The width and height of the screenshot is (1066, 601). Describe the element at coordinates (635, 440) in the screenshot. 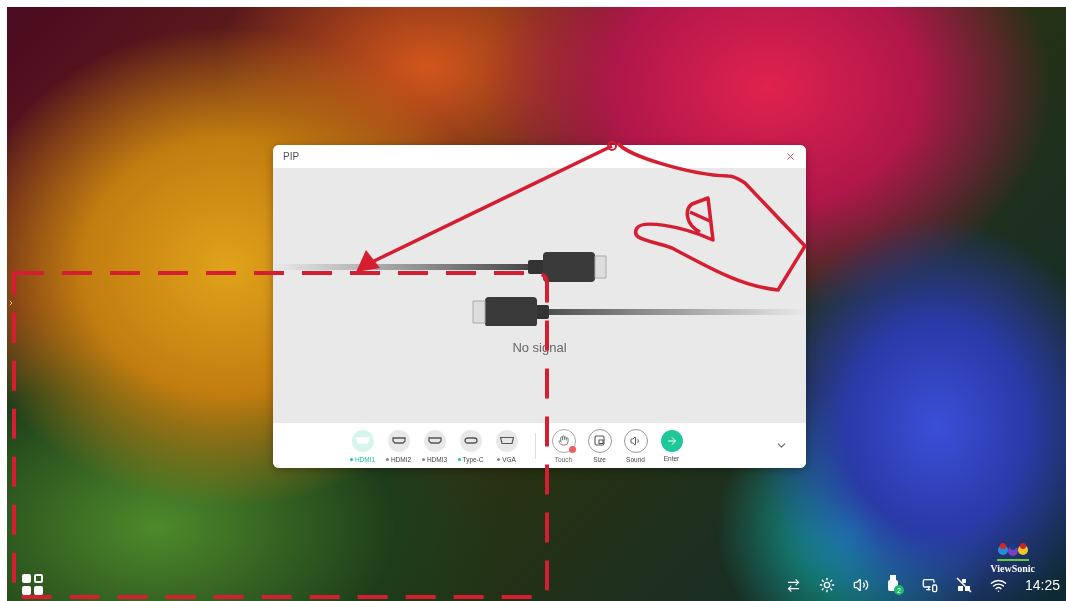

I see `speaker-icon` at that location.